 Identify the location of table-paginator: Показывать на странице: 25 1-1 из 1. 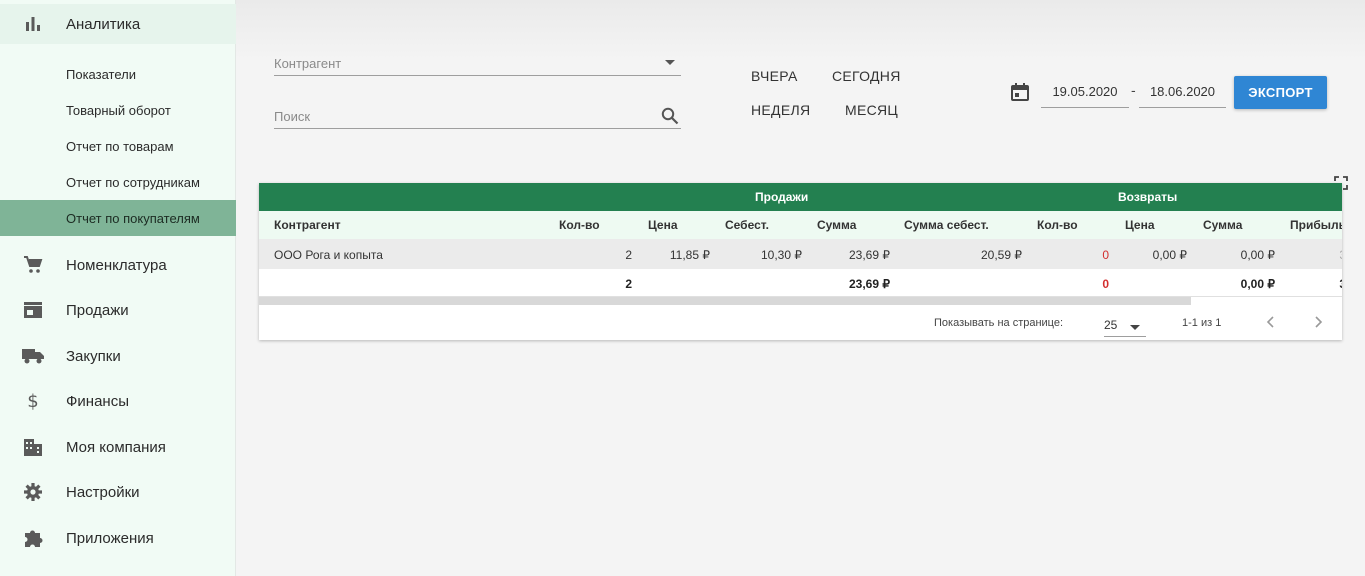
(800, 322).